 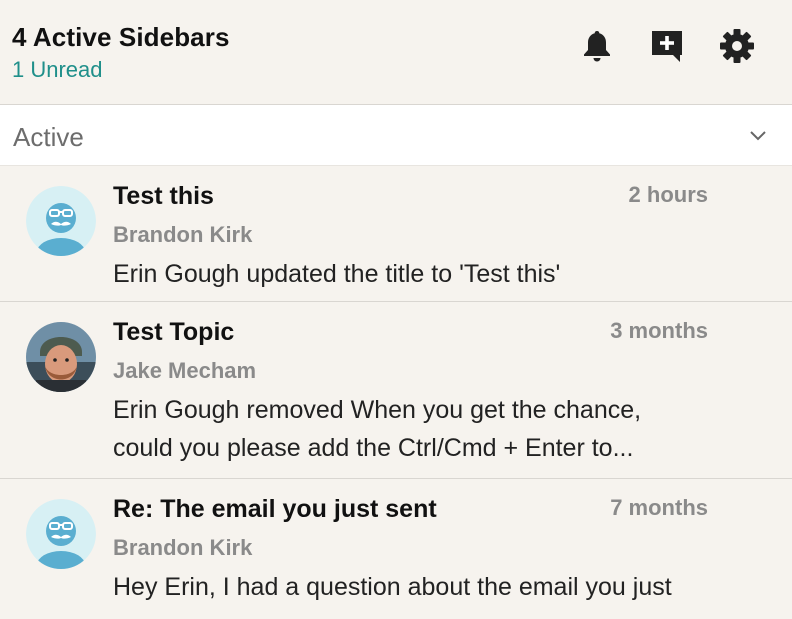 I want to click on chevron-down-icon, so click(x=758, y=136).